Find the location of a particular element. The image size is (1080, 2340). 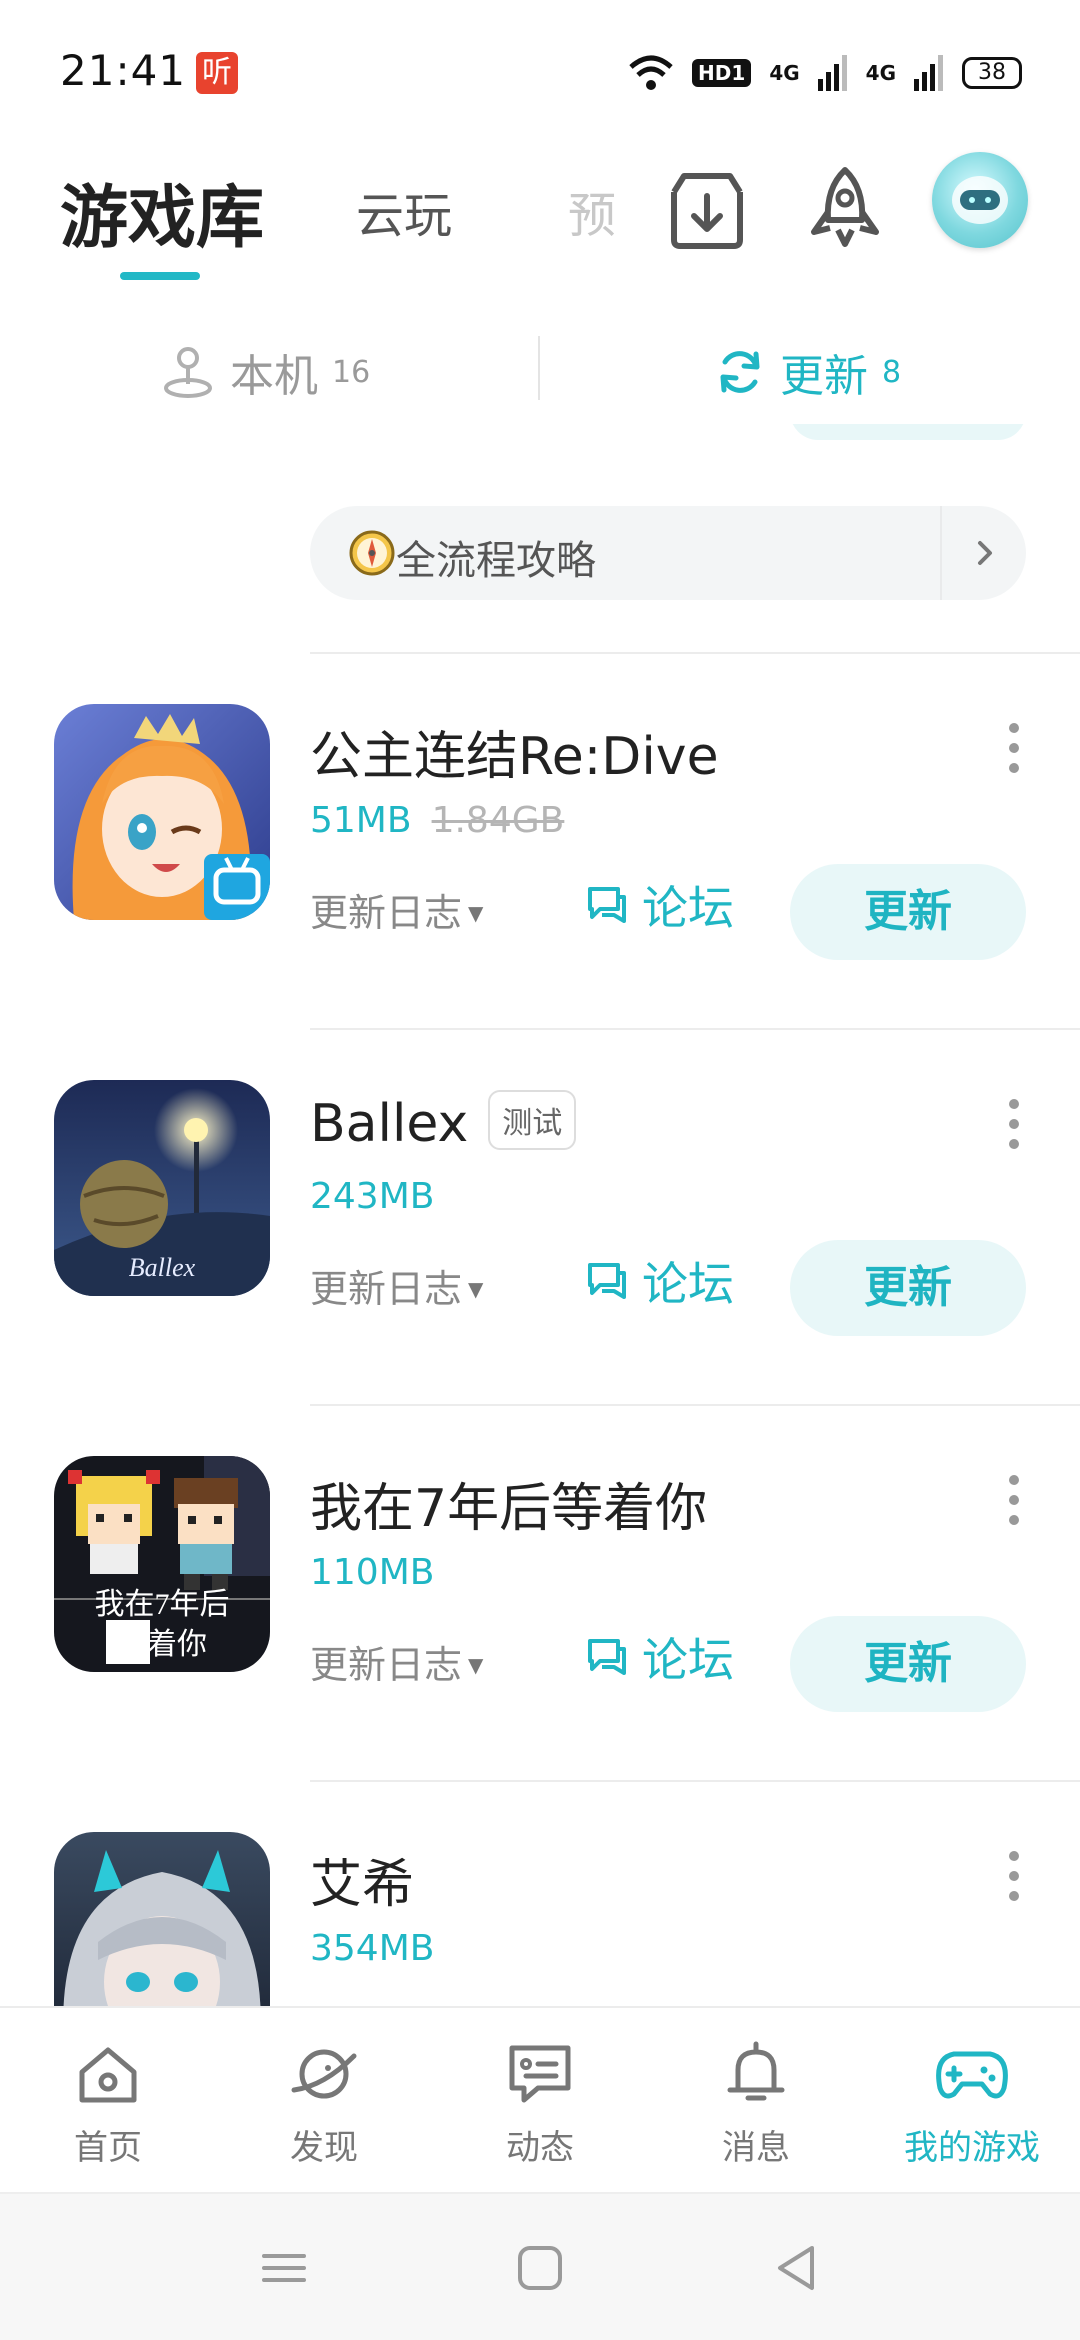

gamepad-icon is located at coordinates (972, 2075).